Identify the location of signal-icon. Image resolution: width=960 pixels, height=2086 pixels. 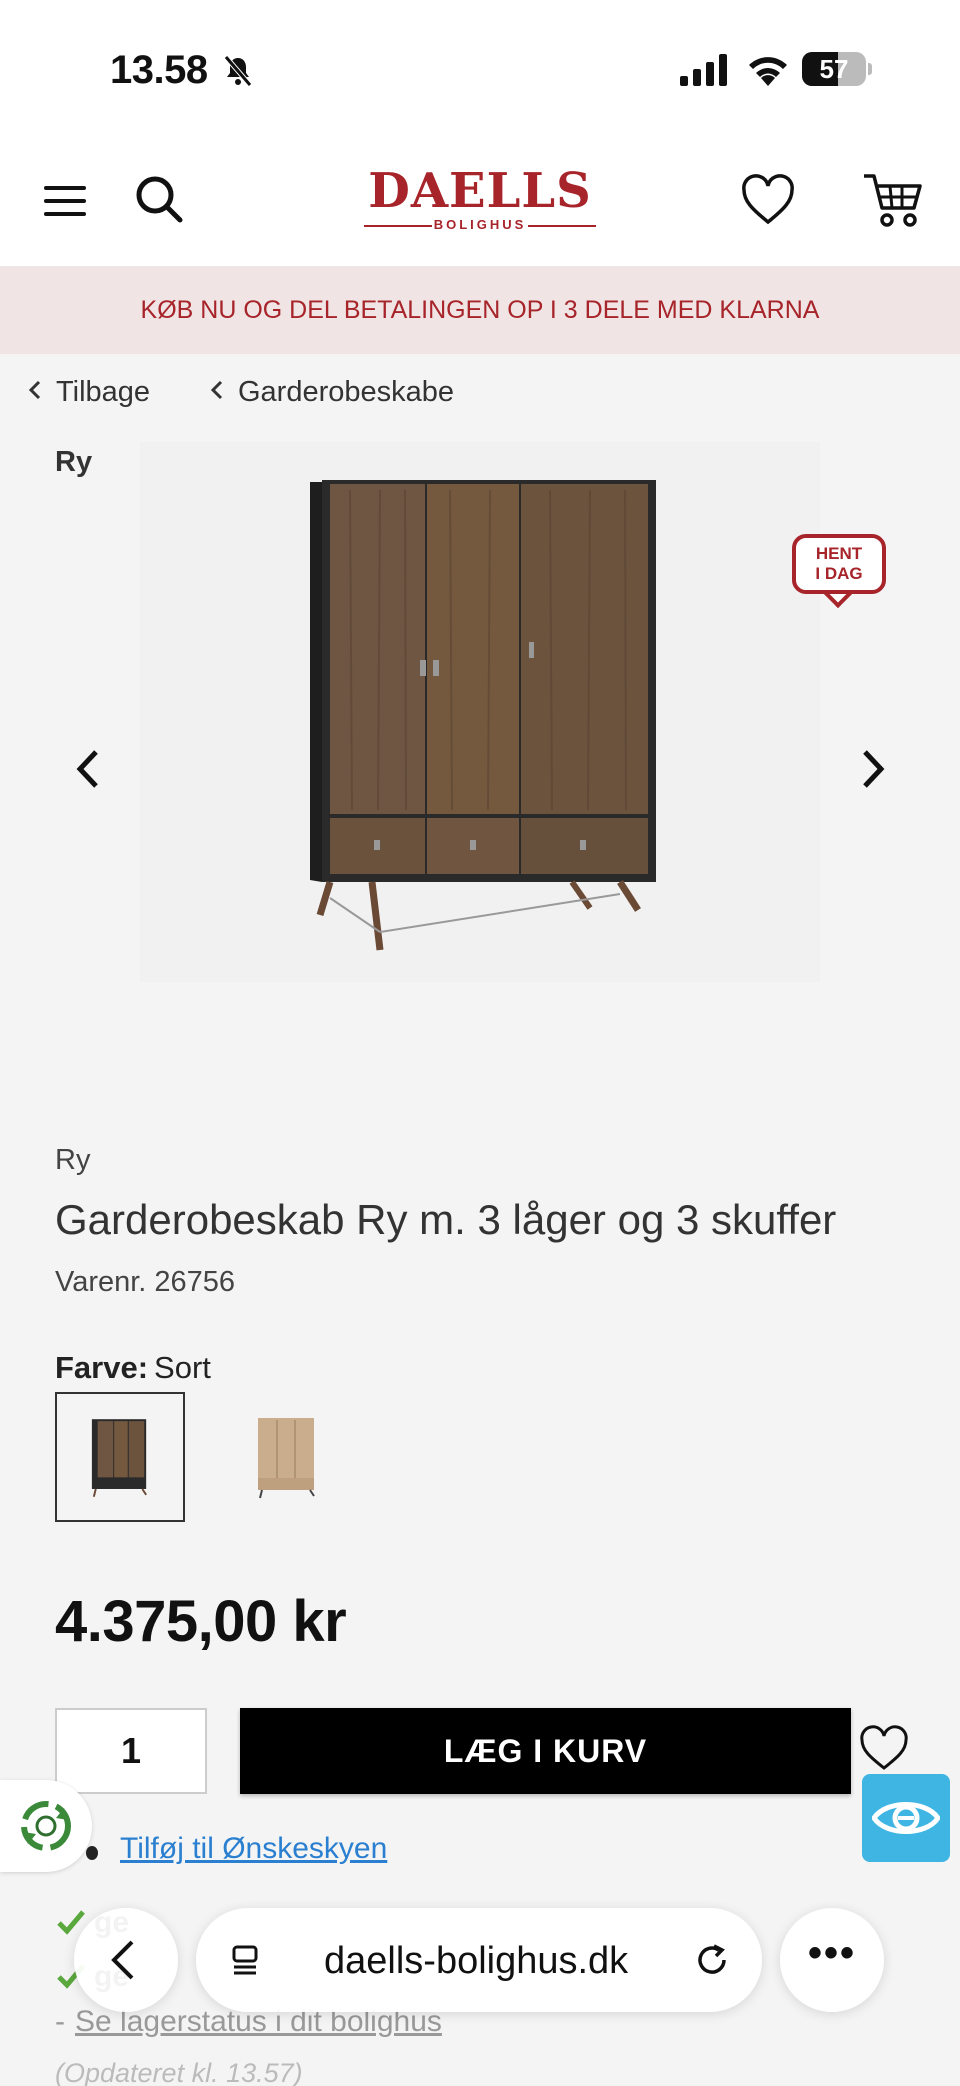
(703, 70).